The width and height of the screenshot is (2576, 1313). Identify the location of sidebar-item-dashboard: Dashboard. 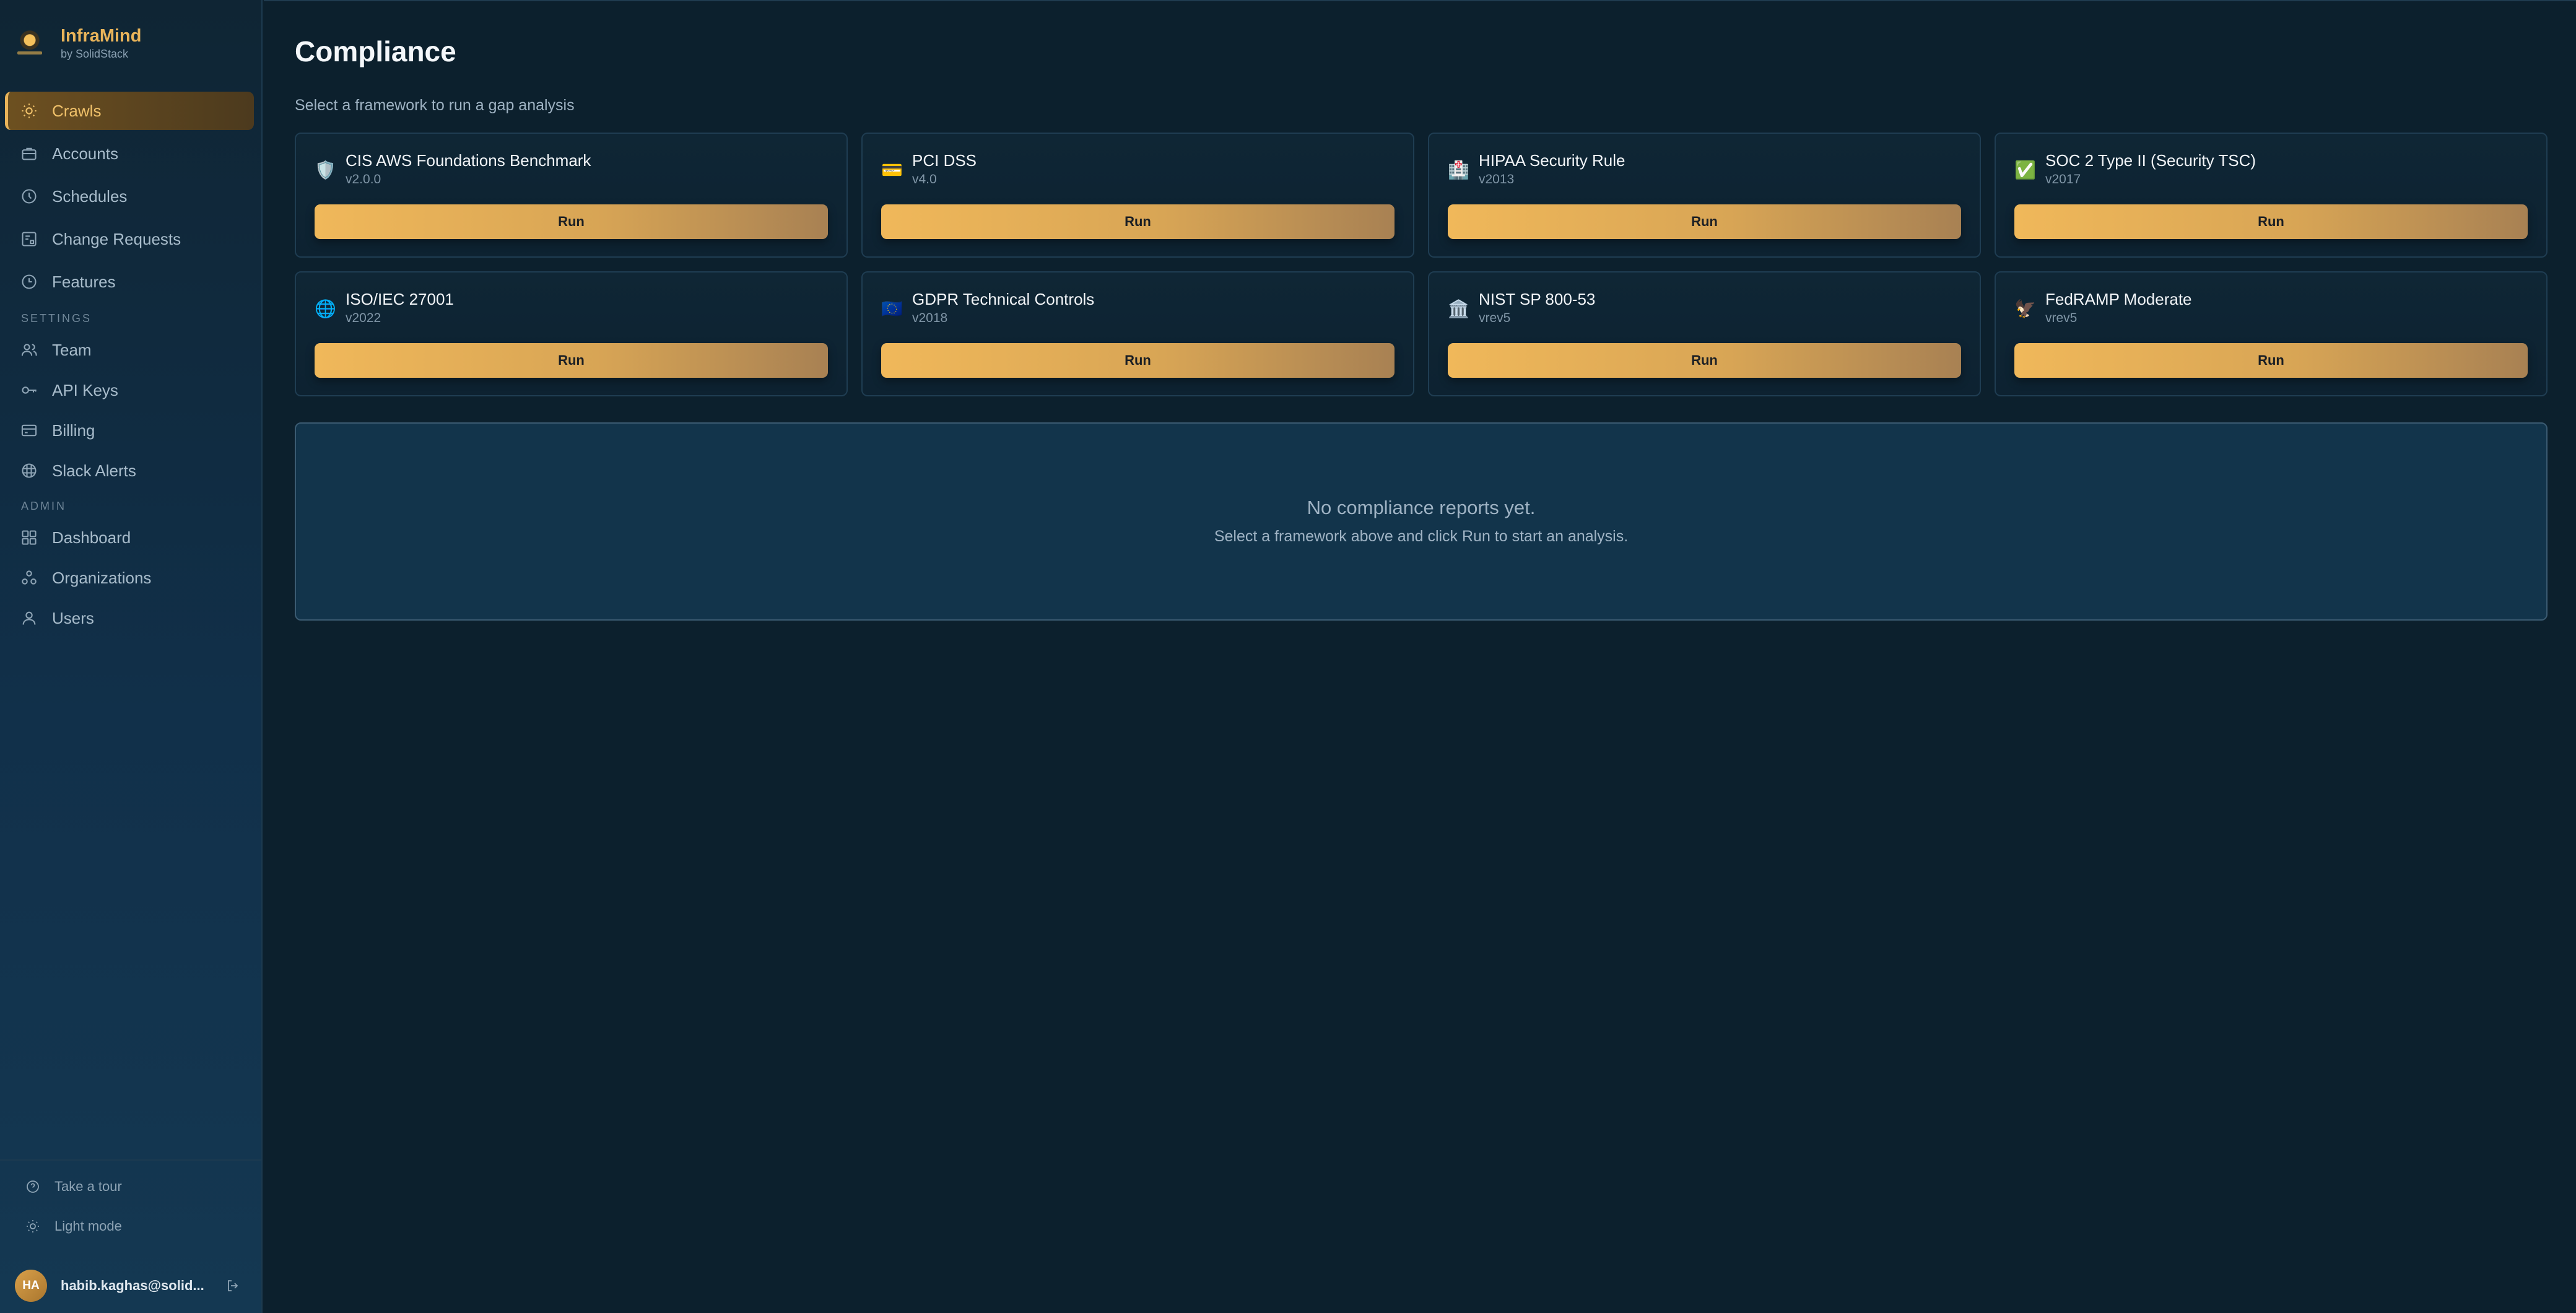
(129, 538).